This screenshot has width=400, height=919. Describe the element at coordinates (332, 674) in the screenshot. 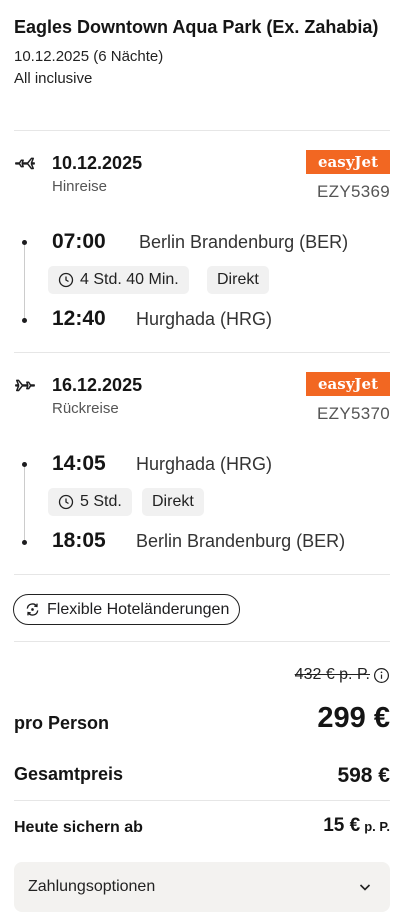

I see `old-price: 432 € p. P.` at that location.